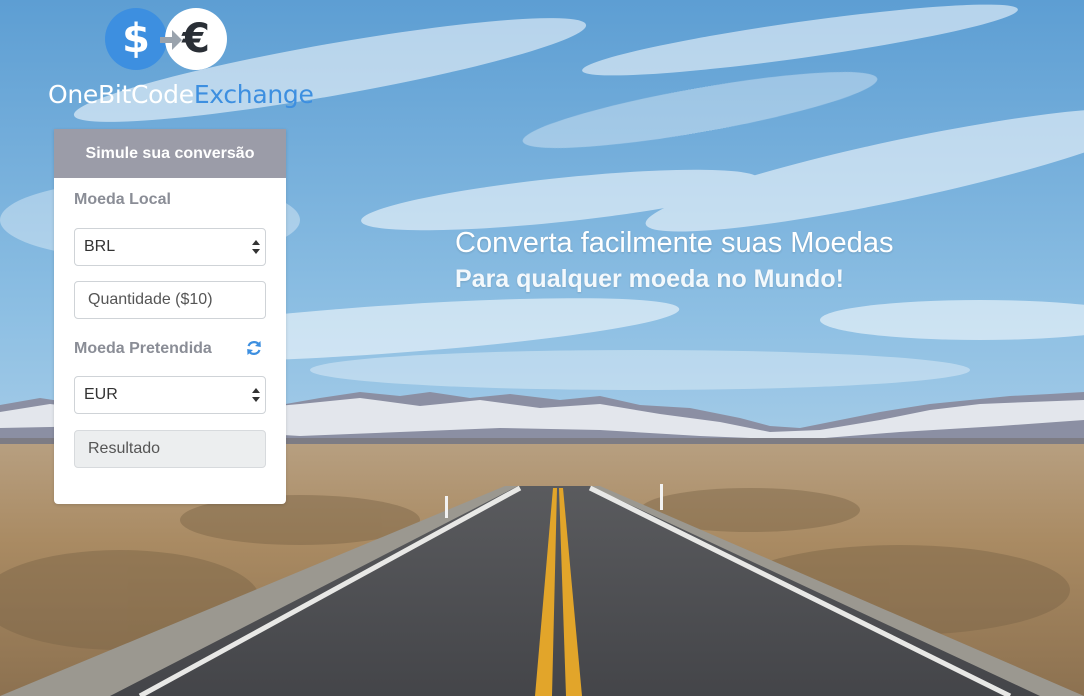  Describe the element at coordinates (253, 94) in the screenshot. I see `brand-name-part2: Exchange` at that location.